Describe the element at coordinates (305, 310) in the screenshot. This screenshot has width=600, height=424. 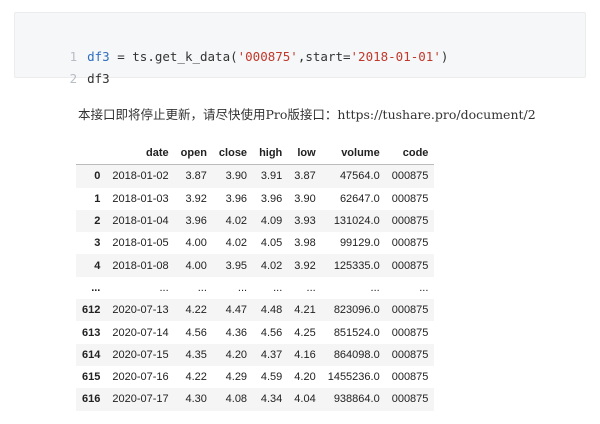
I see `table-cell: 4.21` at that location.